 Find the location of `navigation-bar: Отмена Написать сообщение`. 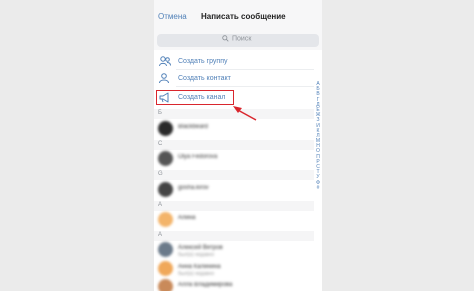

navigation-bar: Отмена Написать сообщение is located at coordinates (238, 16).